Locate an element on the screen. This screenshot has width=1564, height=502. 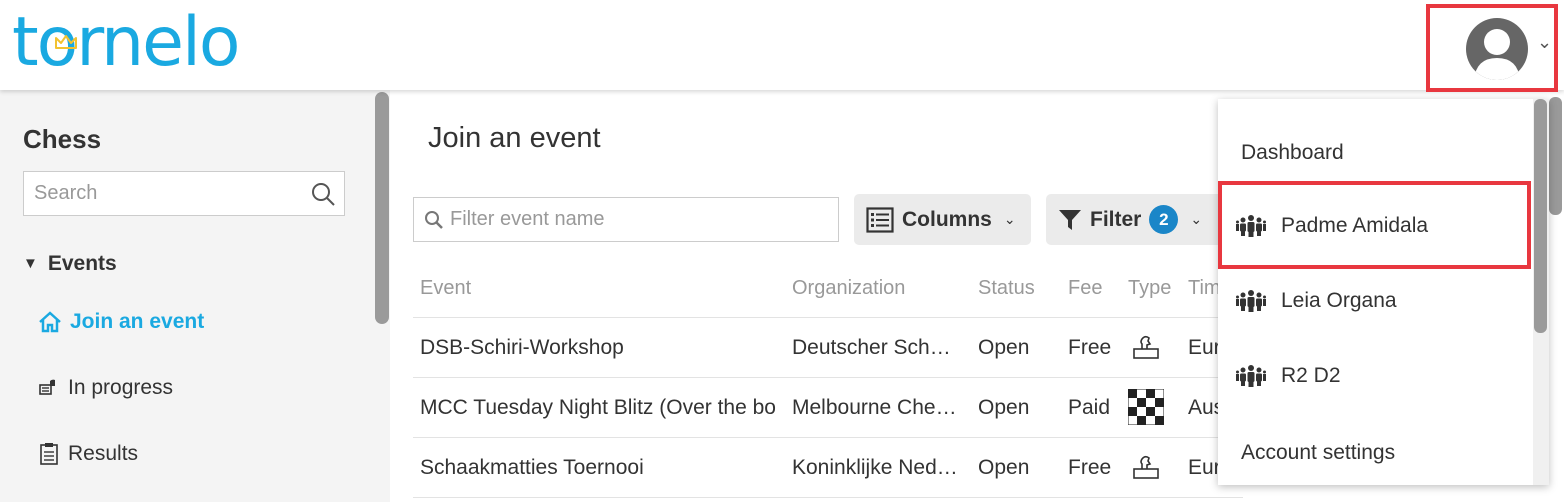
sidebar-item-results: Results is located at coordinates (88, 454).